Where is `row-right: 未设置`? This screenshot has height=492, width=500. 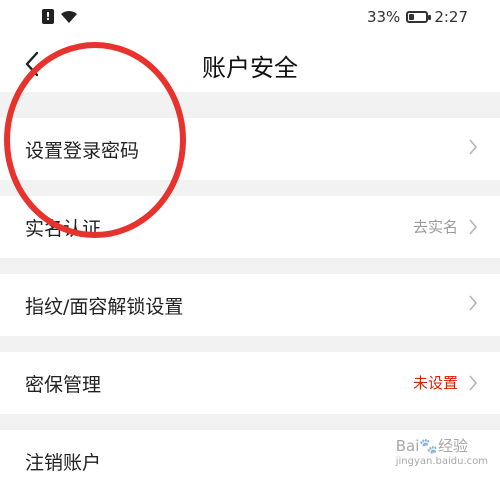
row-right: 未设置 is located at coordinates (445, 382).